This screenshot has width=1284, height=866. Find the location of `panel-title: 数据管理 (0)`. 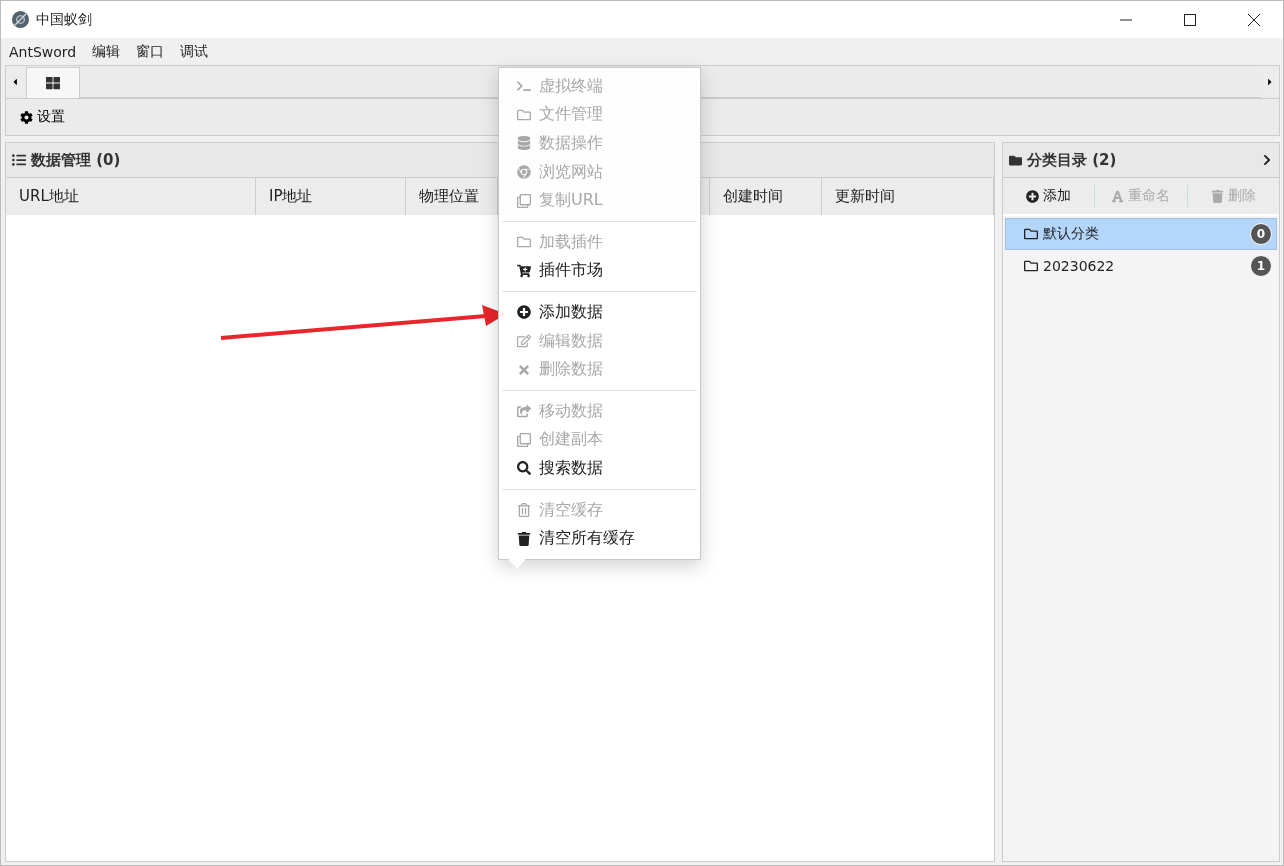

panel-title: 数据管理 (0) is located at coordinates (76, 160).